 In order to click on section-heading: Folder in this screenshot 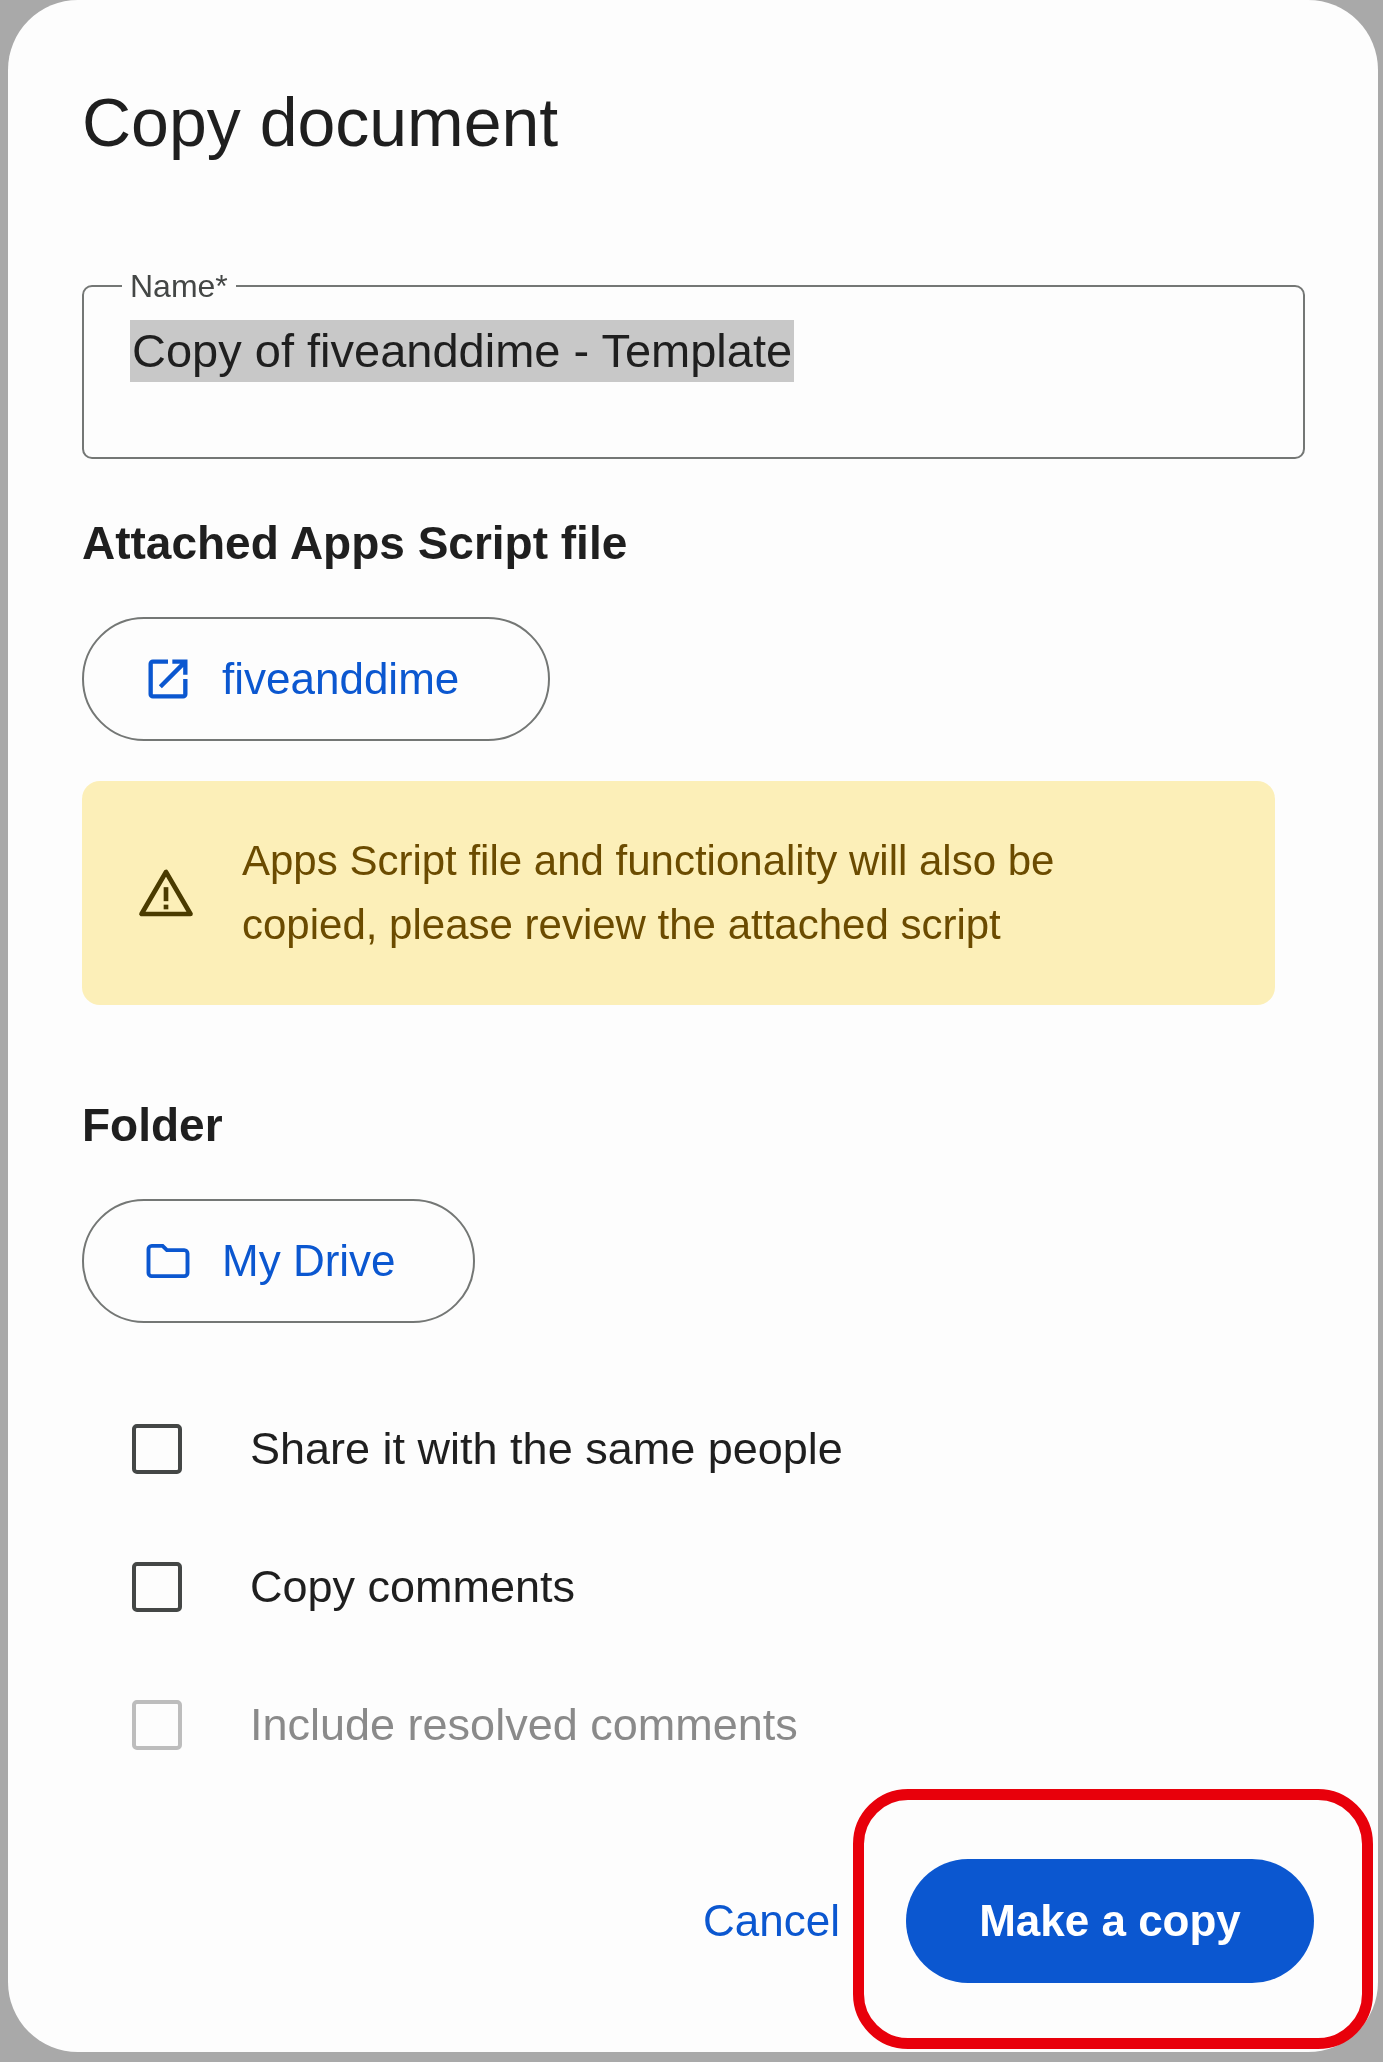, I will do `click(153, 1125)`.